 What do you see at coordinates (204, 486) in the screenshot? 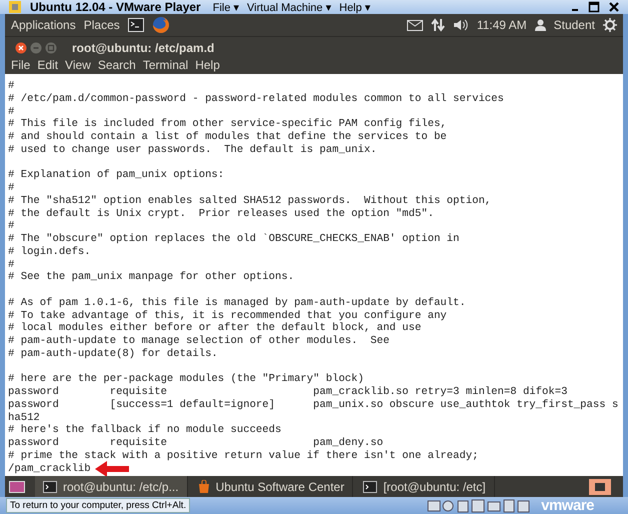
I see `bag-icon` at bounding box center [204, 486].